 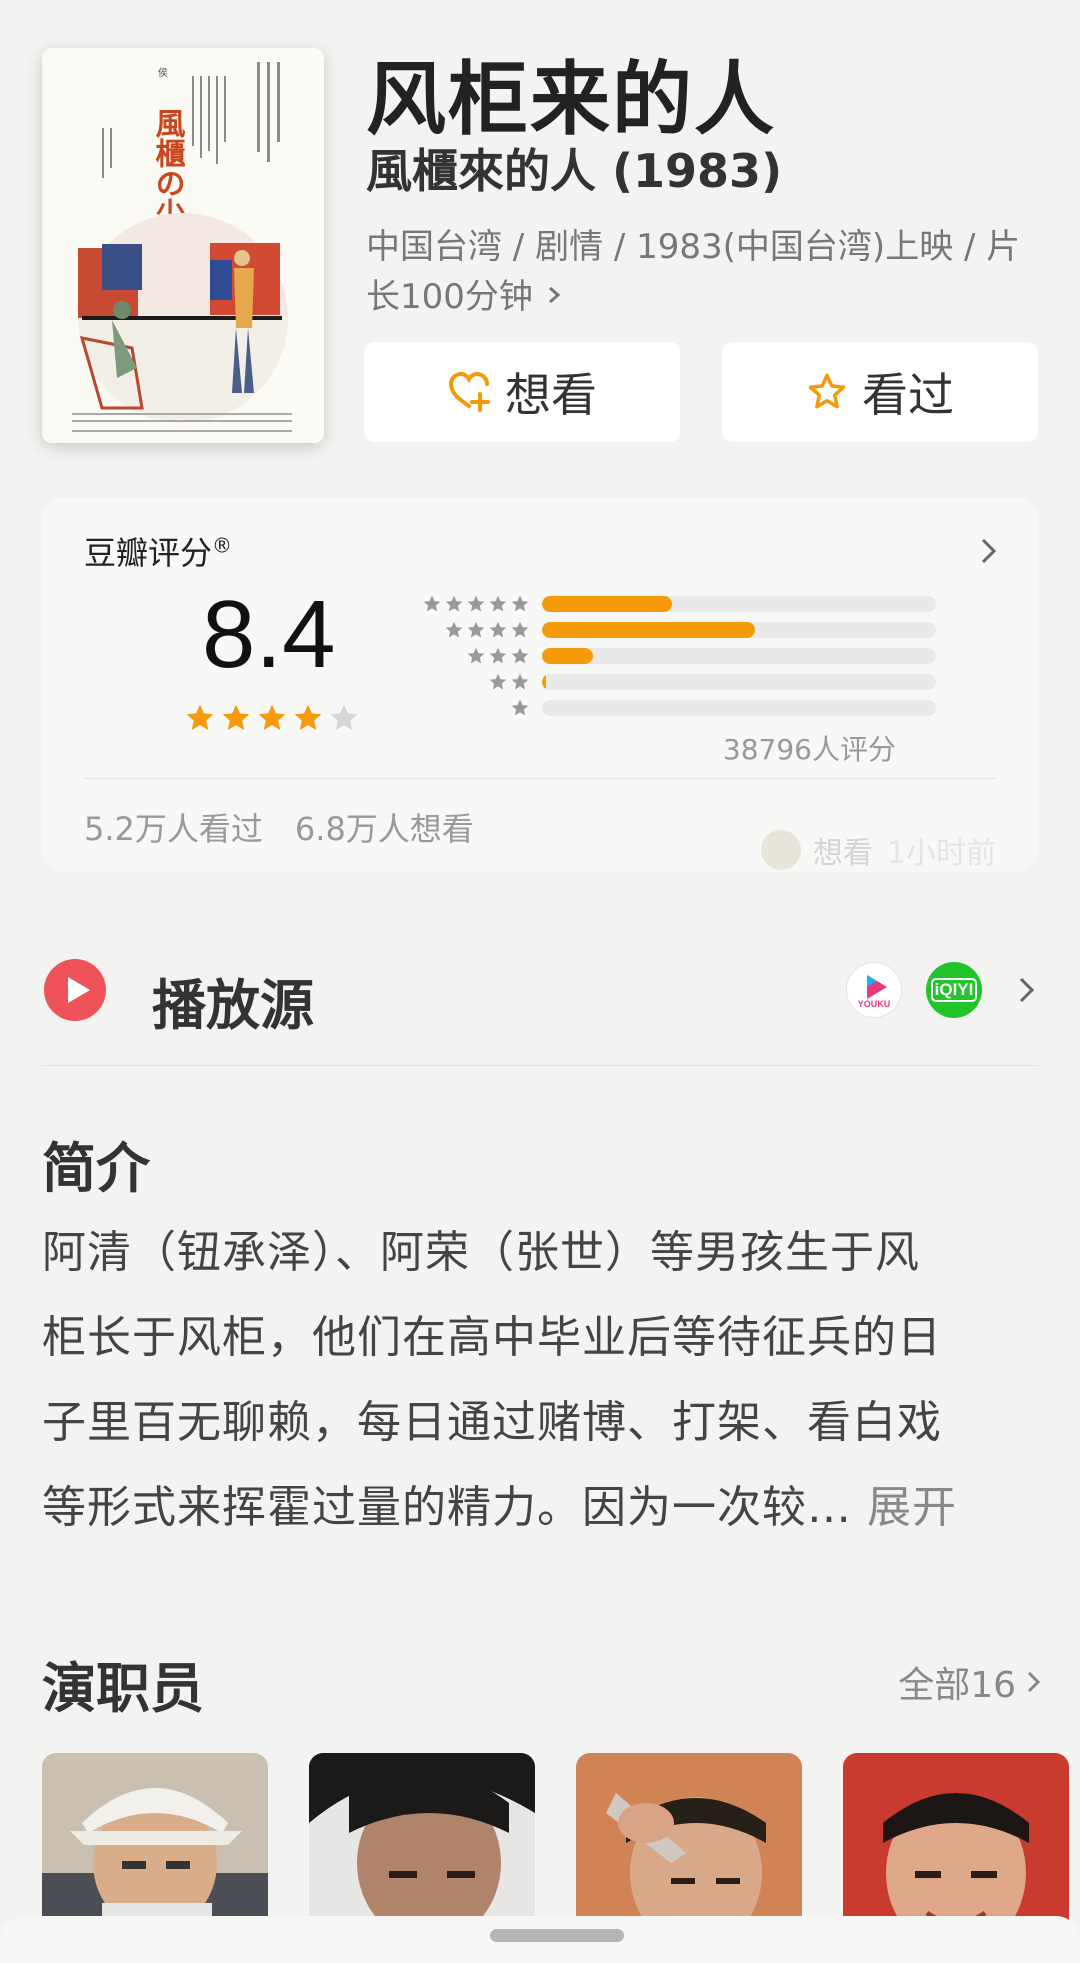 I want to click on seen-button: 看过, so click(x=880, y=392).